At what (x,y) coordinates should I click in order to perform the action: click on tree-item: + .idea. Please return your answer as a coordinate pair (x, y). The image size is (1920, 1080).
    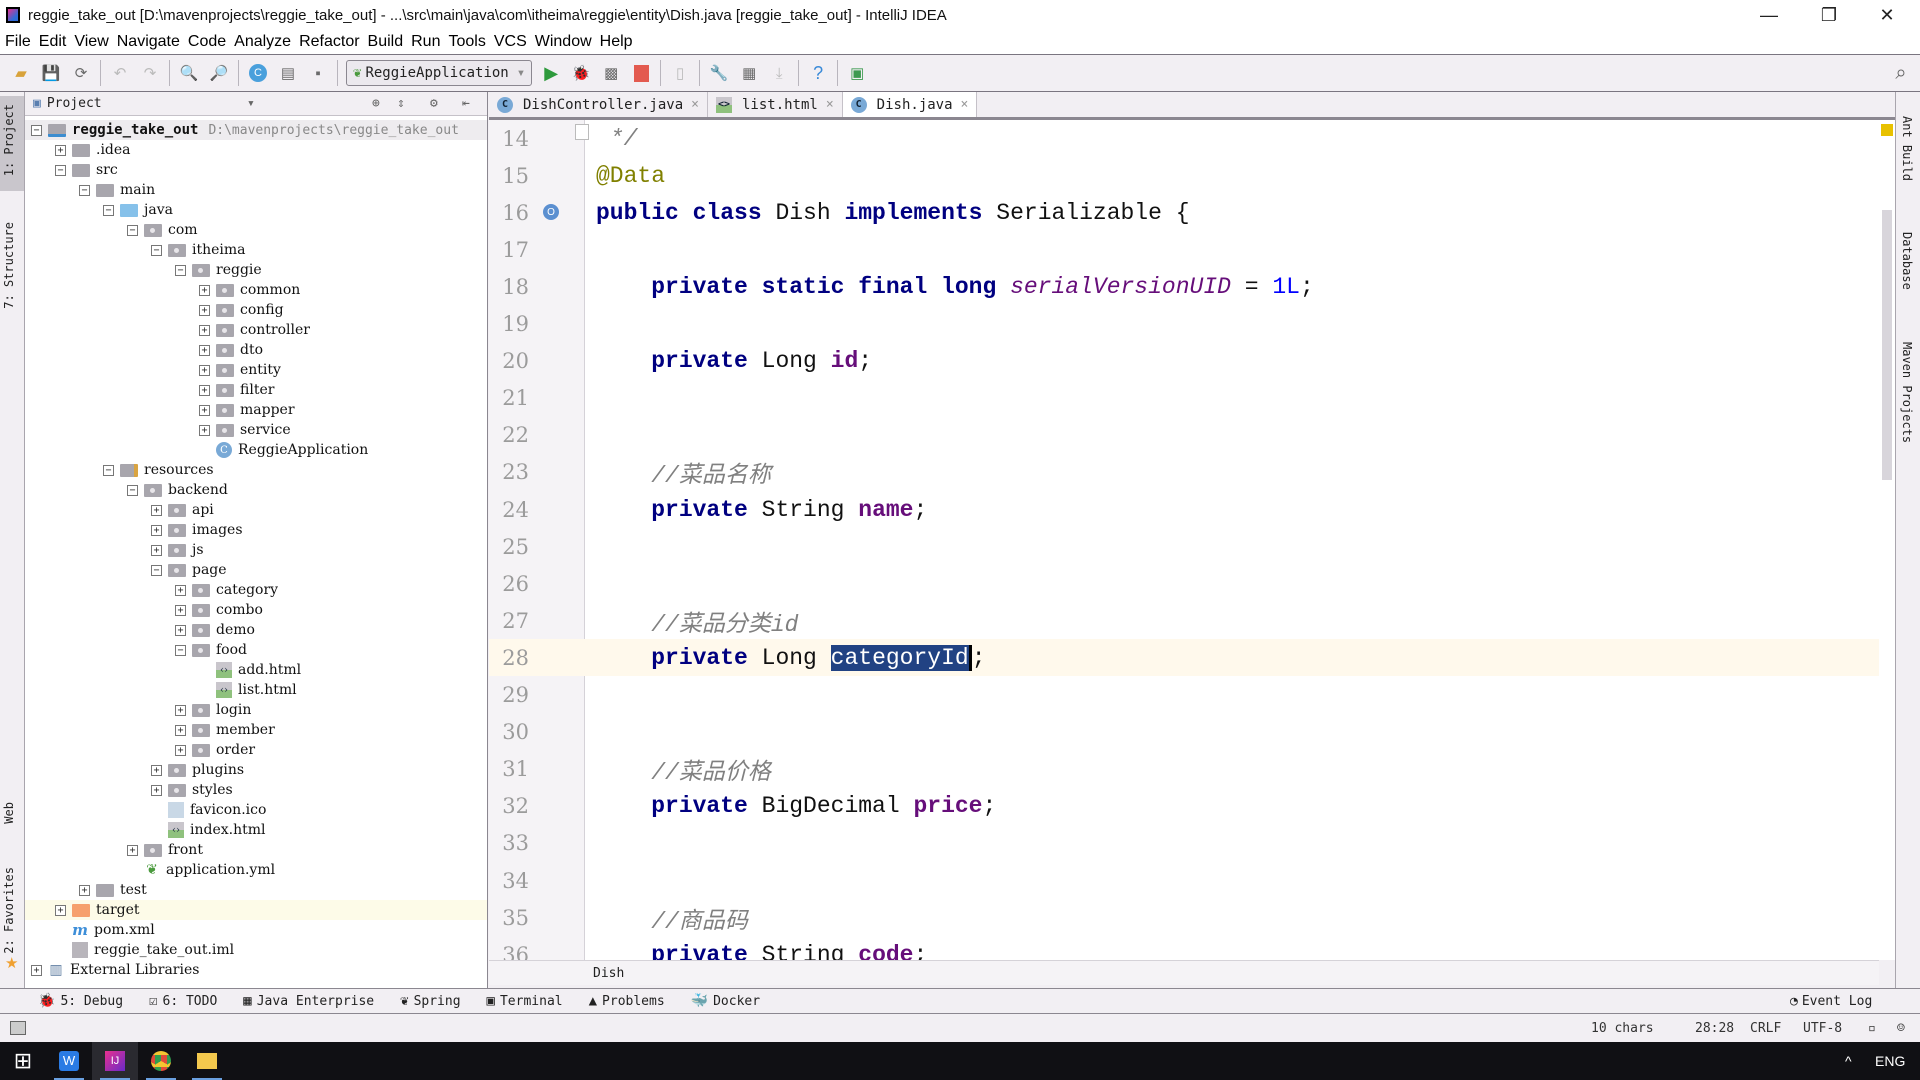
    Looking at the image, I should click on (256, 150).